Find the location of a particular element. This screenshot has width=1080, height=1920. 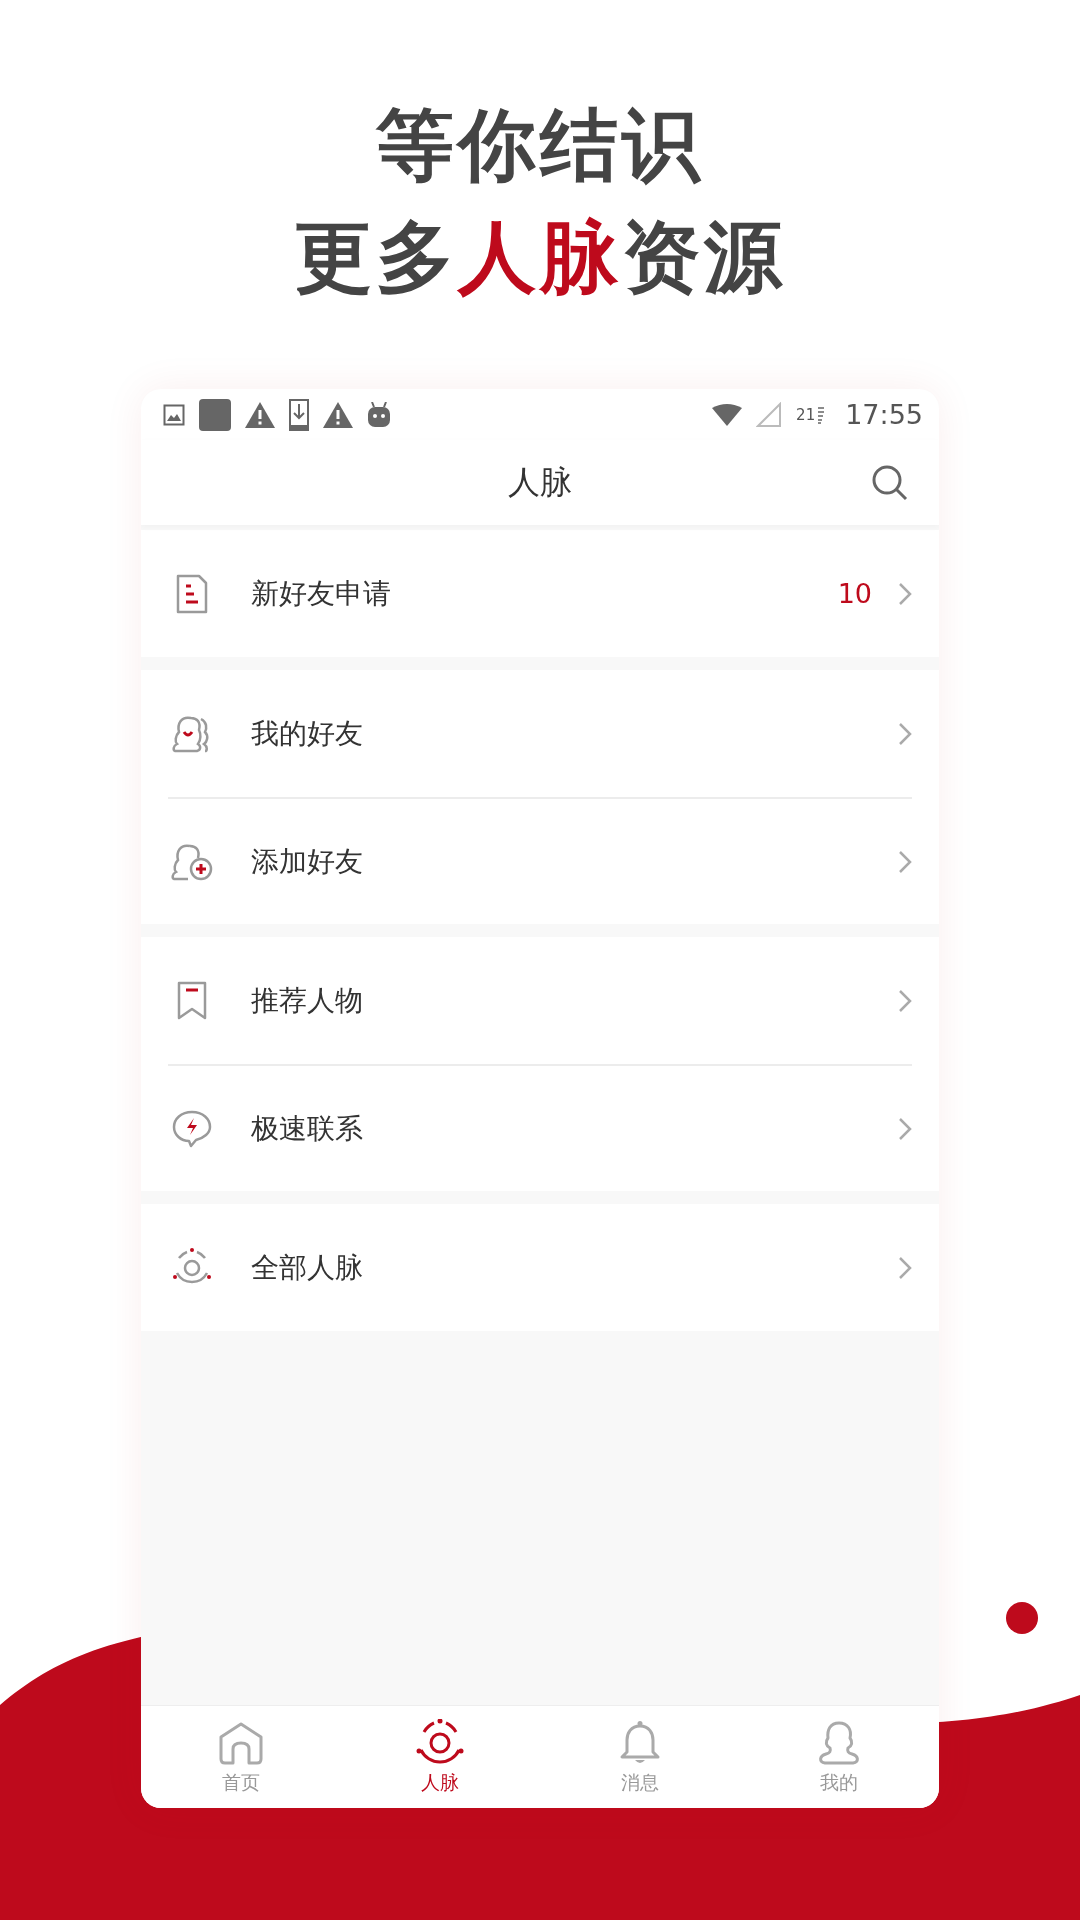

bookmark-icon is located at coordinates (192, 1000).